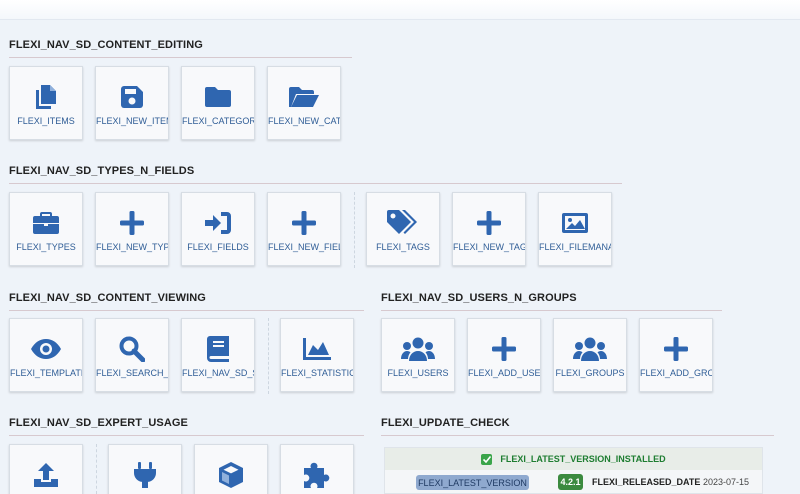 The image size is (800, 494). What do you see at coordinates (46, 349) in the screenshot?
I see `eye-icon` at bounding box center [46, 349].